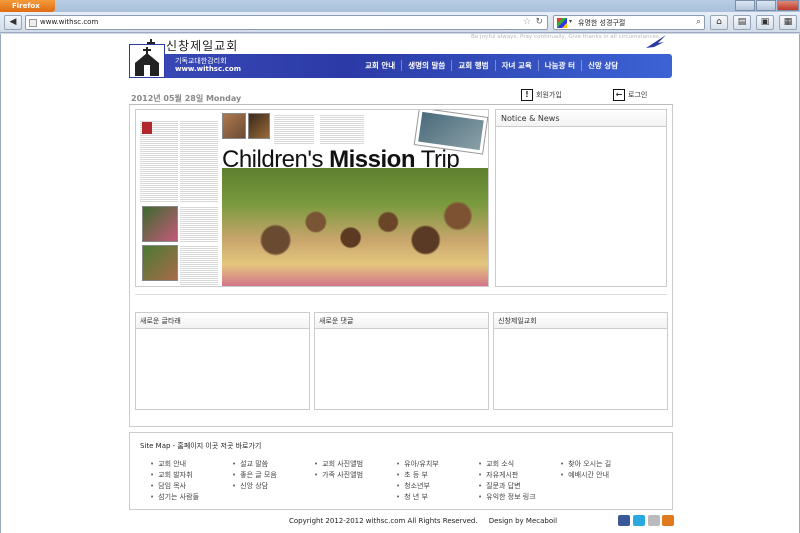 Image resolution: width=800 pixels, height=533 pixels. Describe the element at coordinates (527, 95) in the screenshot. I see `exclamation-icon: !` at that location.